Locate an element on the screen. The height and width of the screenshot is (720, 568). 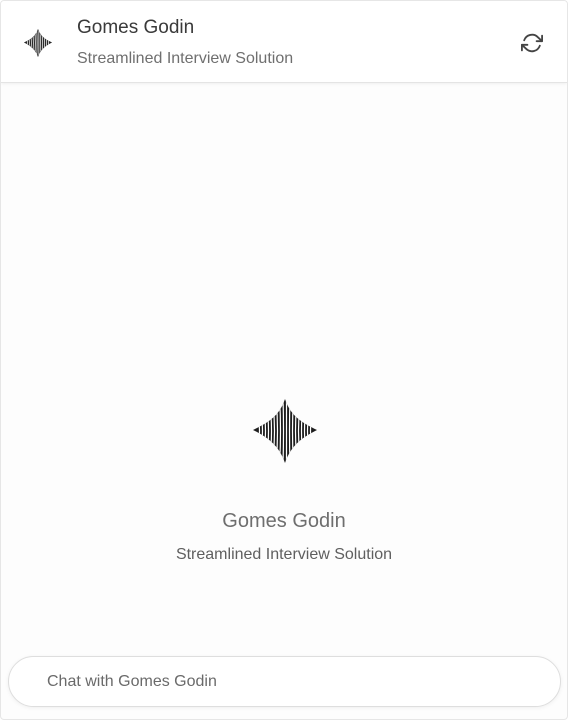
welcome-subtitle: Streamlined Interview Solution is located at coordinates (284, 554).